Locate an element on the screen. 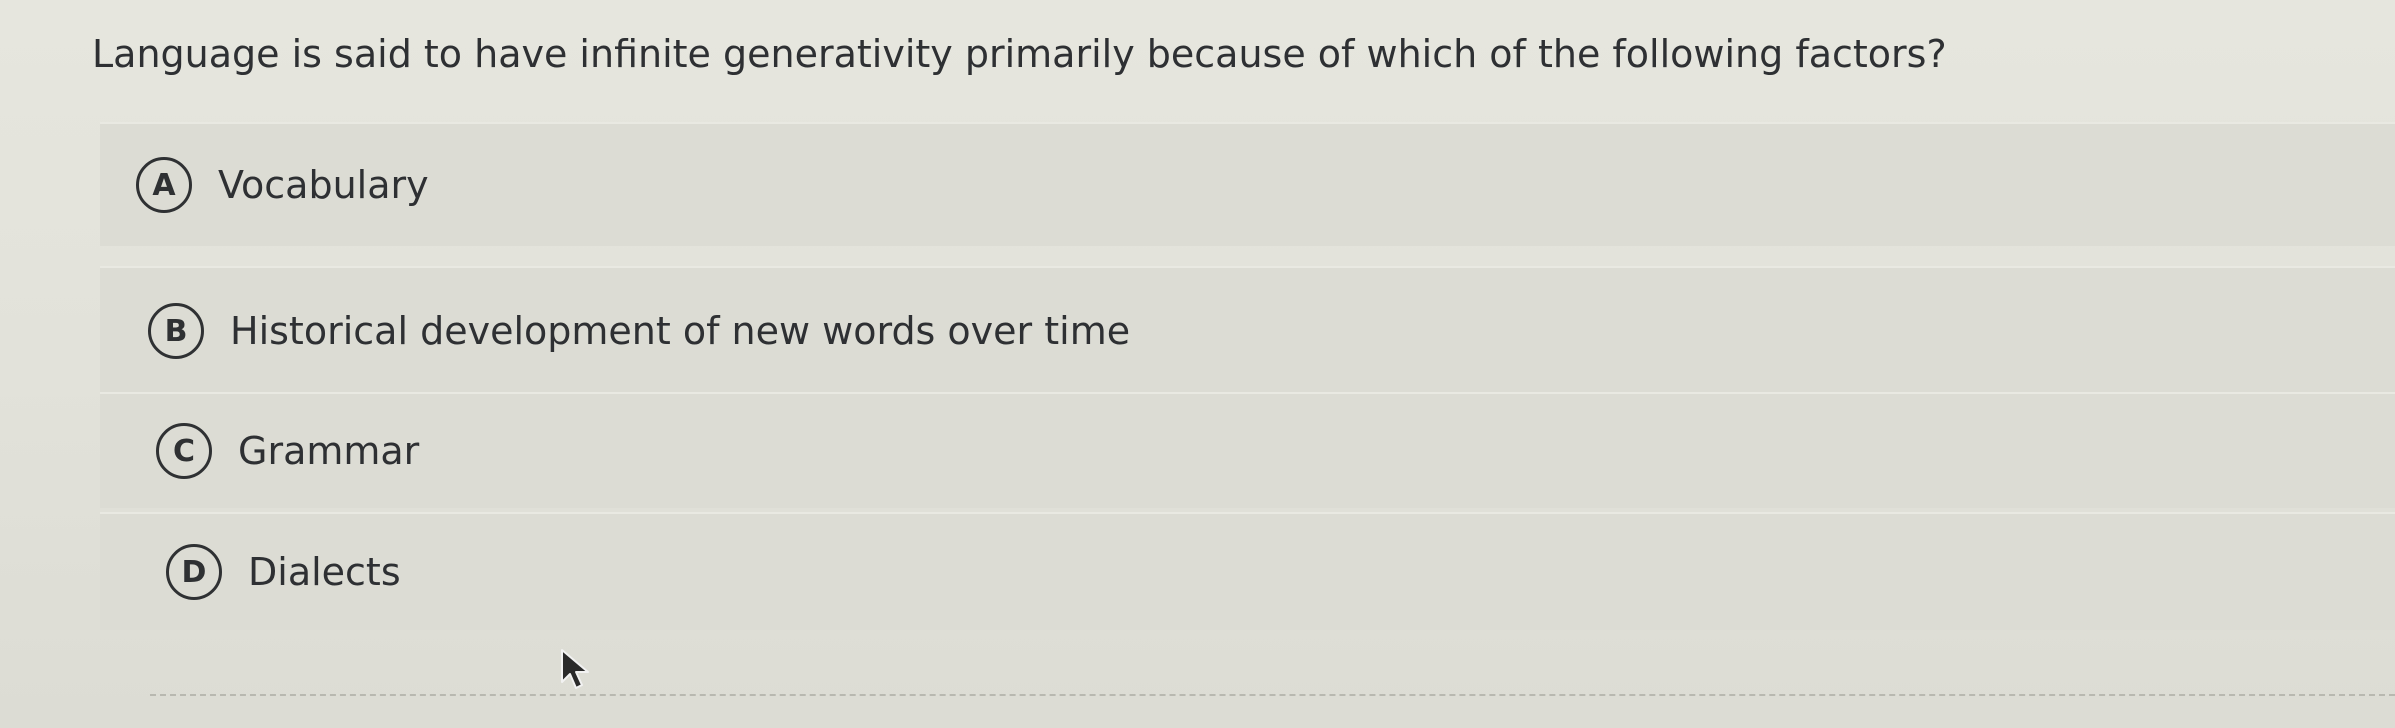 This screenshot has height=728, width=2395. option-d-label: Dialects is located at coordinates (324, 572).